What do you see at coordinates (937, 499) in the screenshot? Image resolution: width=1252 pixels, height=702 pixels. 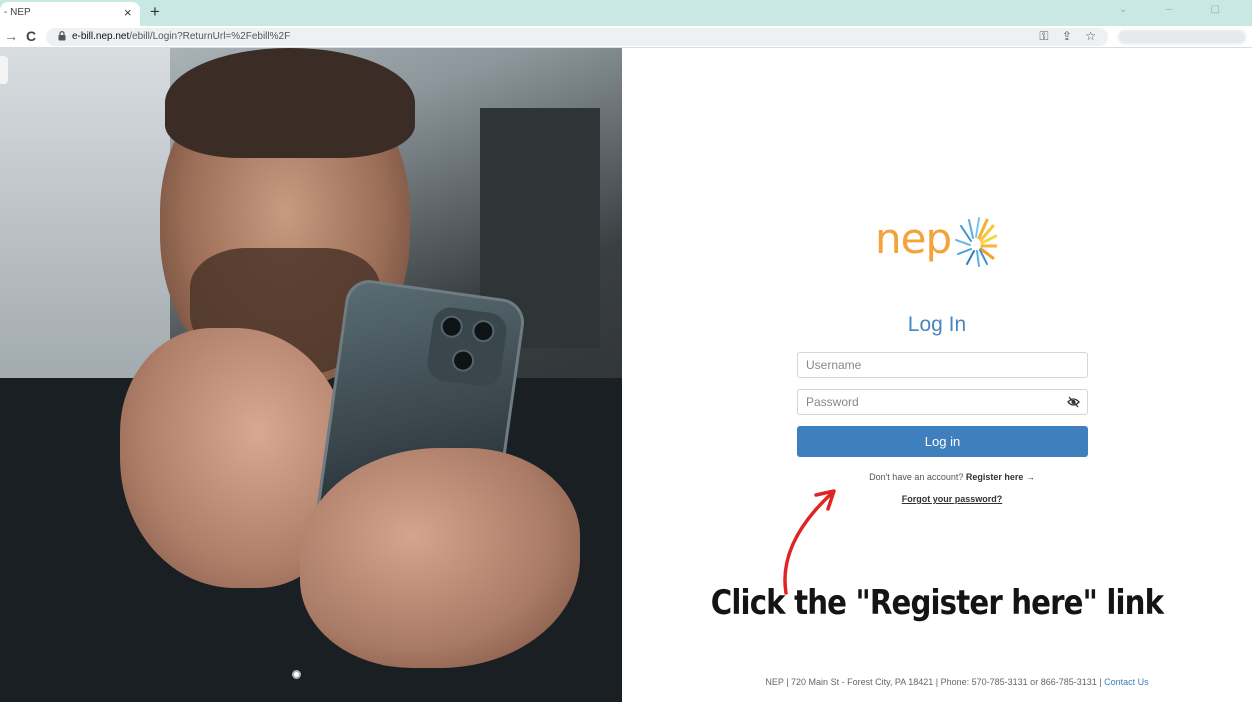 I see `forgot-password-link: Forgot your password?` at bounding box center [937, 499].